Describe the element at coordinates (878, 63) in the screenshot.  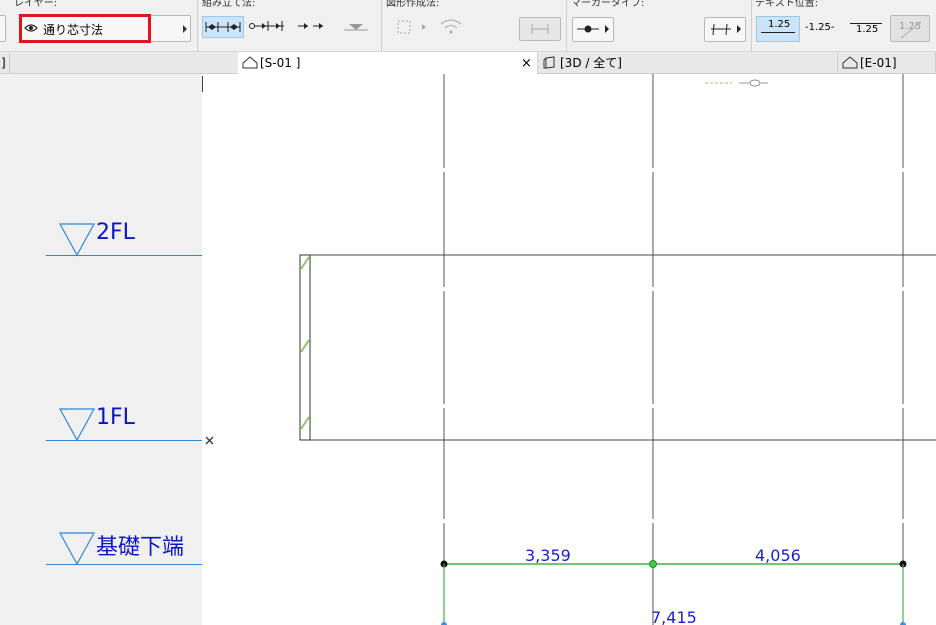
I see `tab-label: [E-01]` at that location.